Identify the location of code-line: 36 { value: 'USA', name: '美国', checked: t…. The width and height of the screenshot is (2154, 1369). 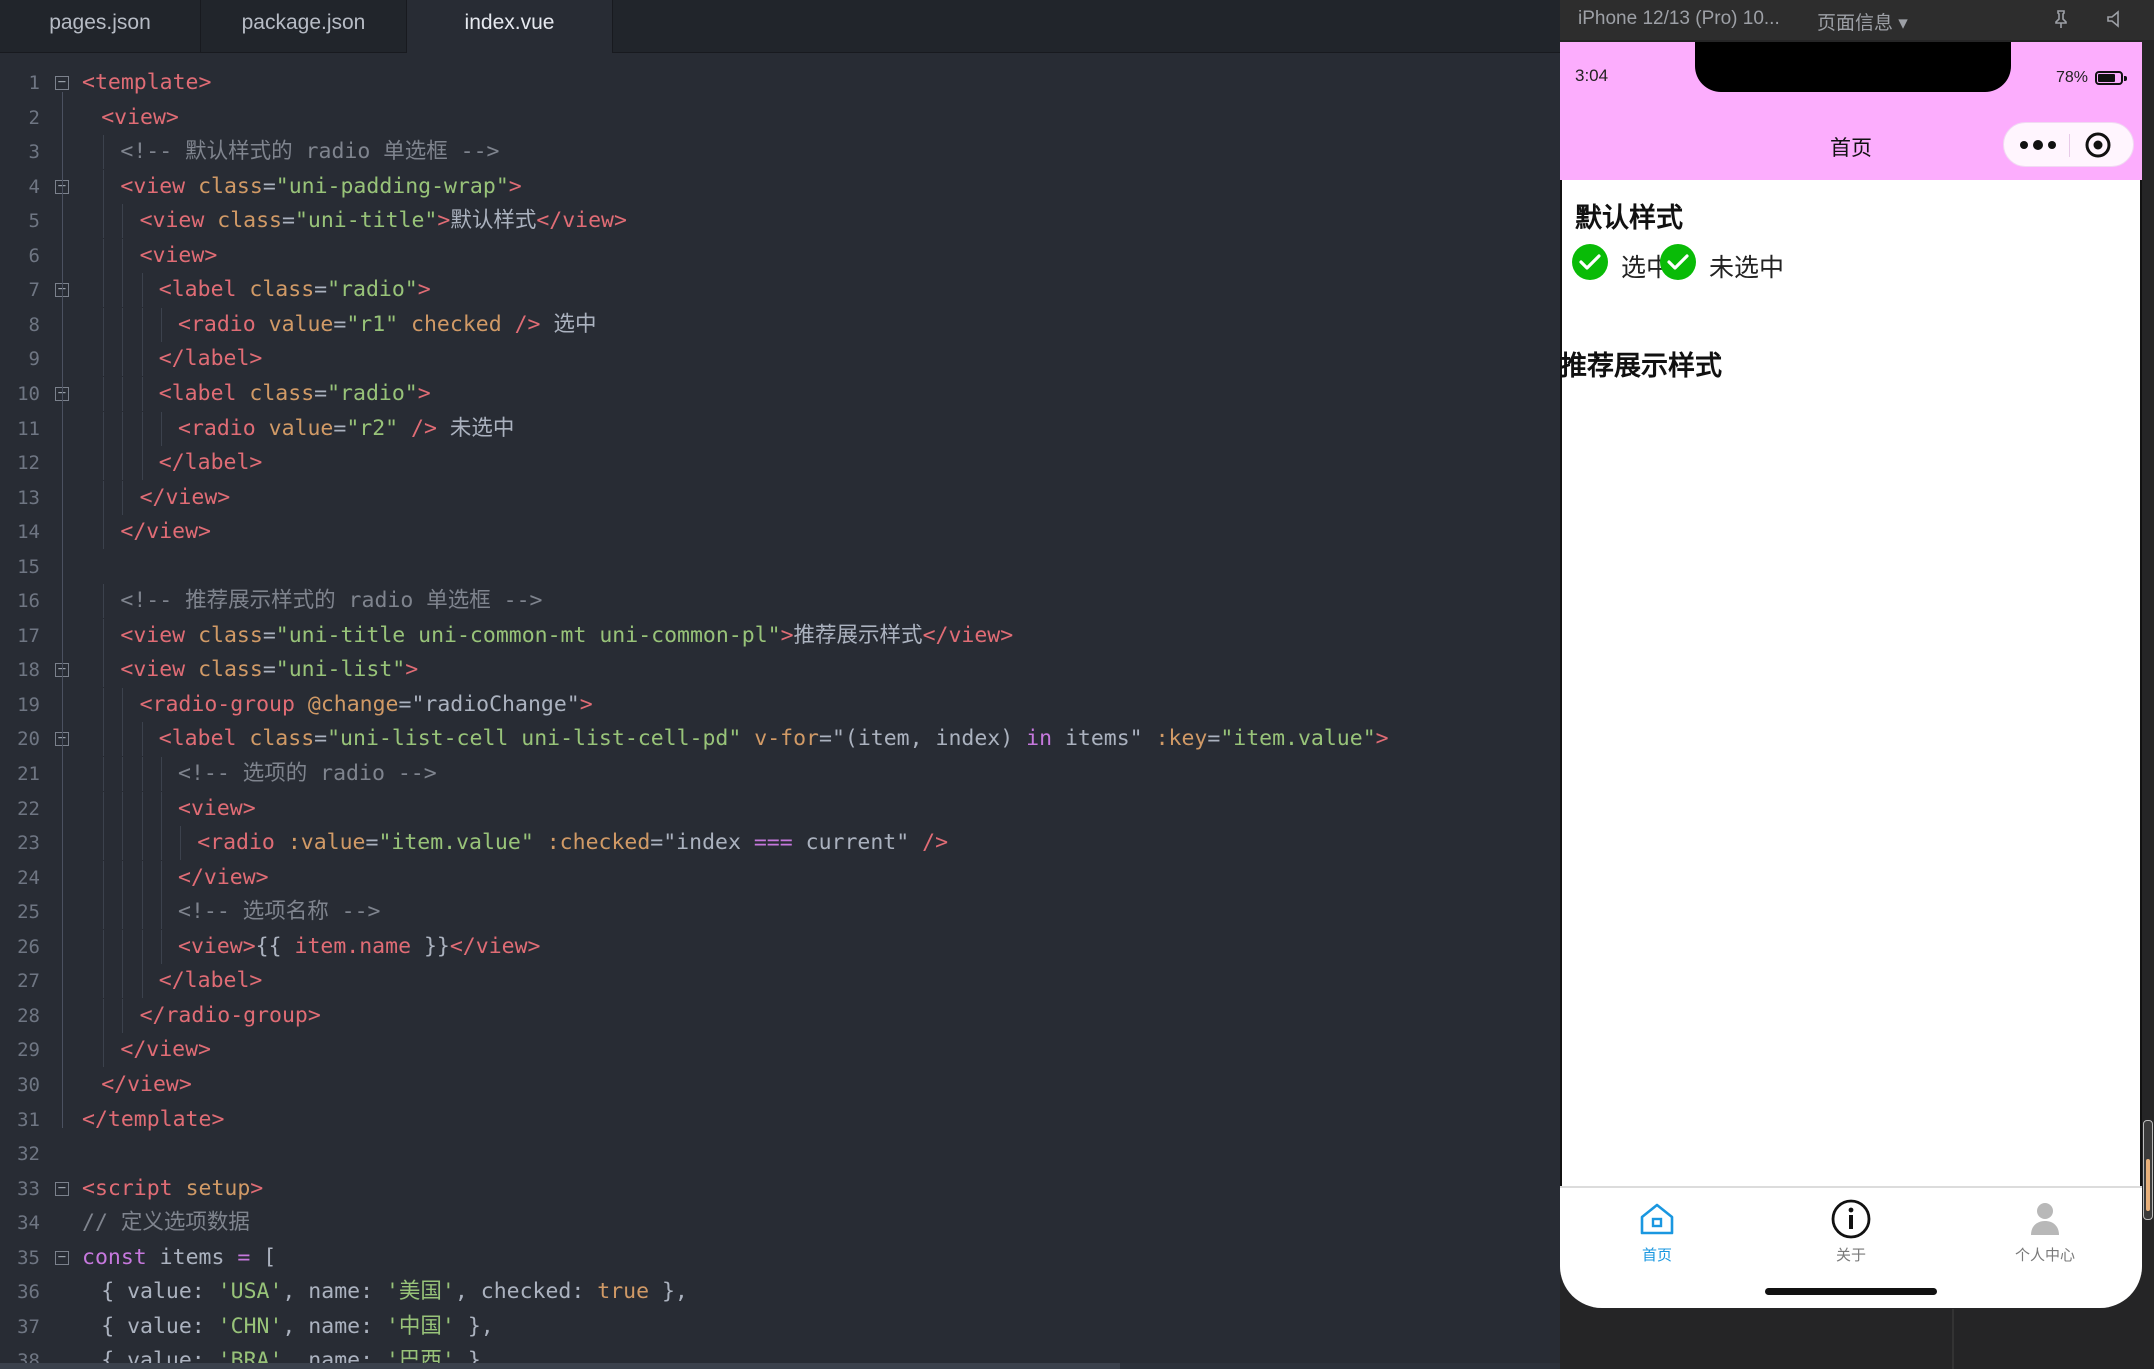
(780, 1292).